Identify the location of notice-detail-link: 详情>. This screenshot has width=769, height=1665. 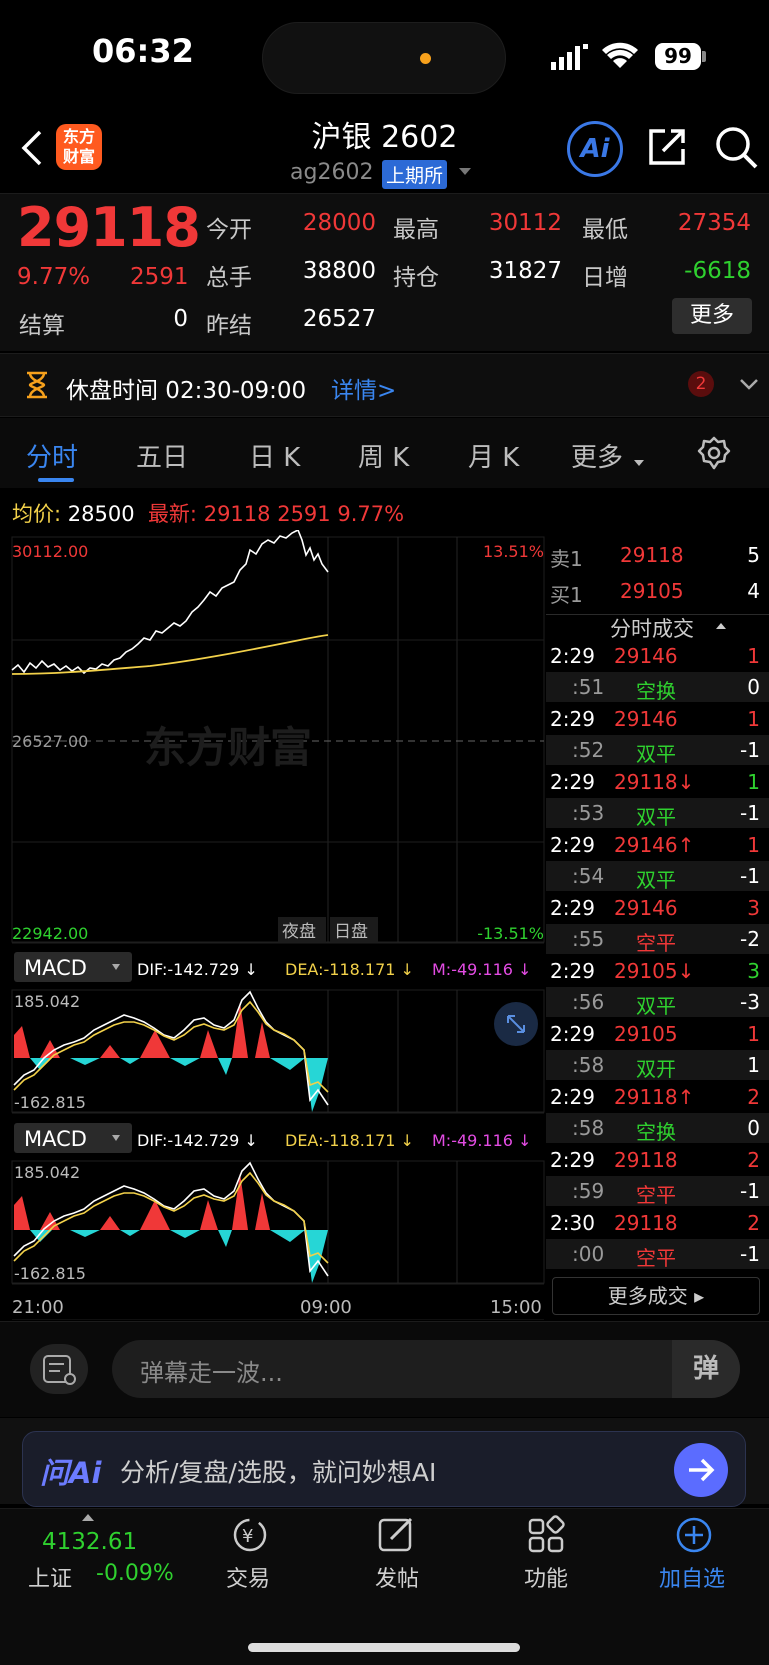
(363, 388).